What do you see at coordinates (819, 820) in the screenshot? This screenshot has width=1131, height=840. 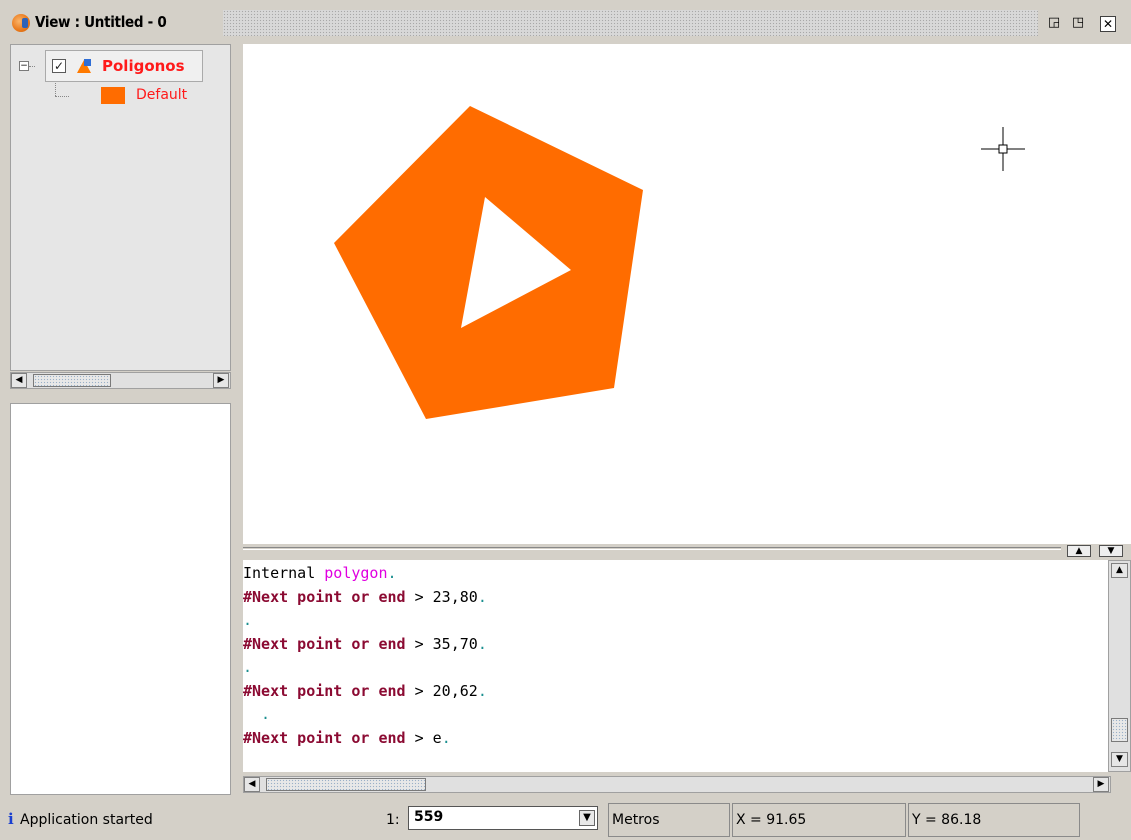 I see `x-coordinate-field: X = 91.65` at bounding box center [819, 820].